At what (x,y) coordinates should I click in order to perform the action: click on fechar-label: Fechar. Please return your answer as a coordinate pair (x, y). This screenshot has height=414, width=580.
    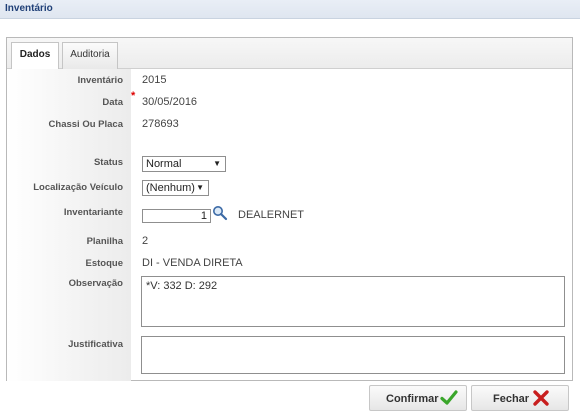
    Looking at the image, I should click on (511, 399).